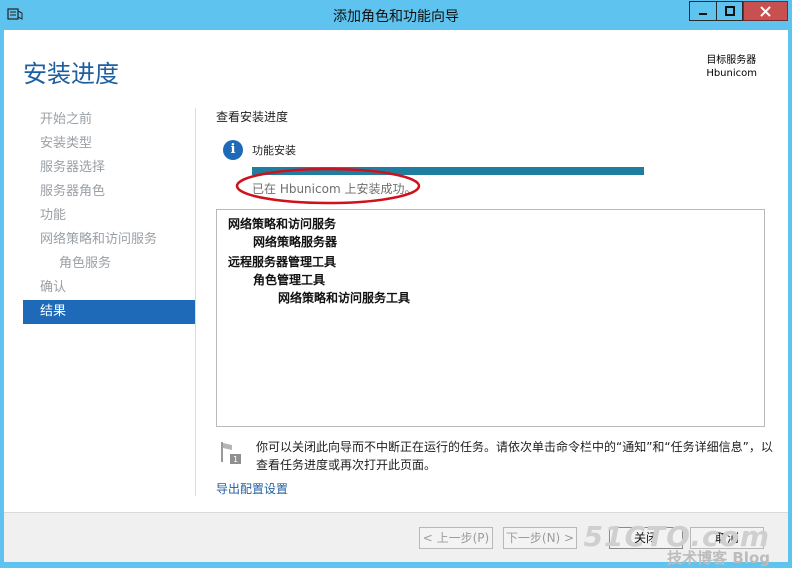 The width and height of the screenshot is (792, 568). Describe the element at coordinates (677, 544) in the screenshot. I see `watermark: 51CTO.com 技术博客 Blog` at that location.